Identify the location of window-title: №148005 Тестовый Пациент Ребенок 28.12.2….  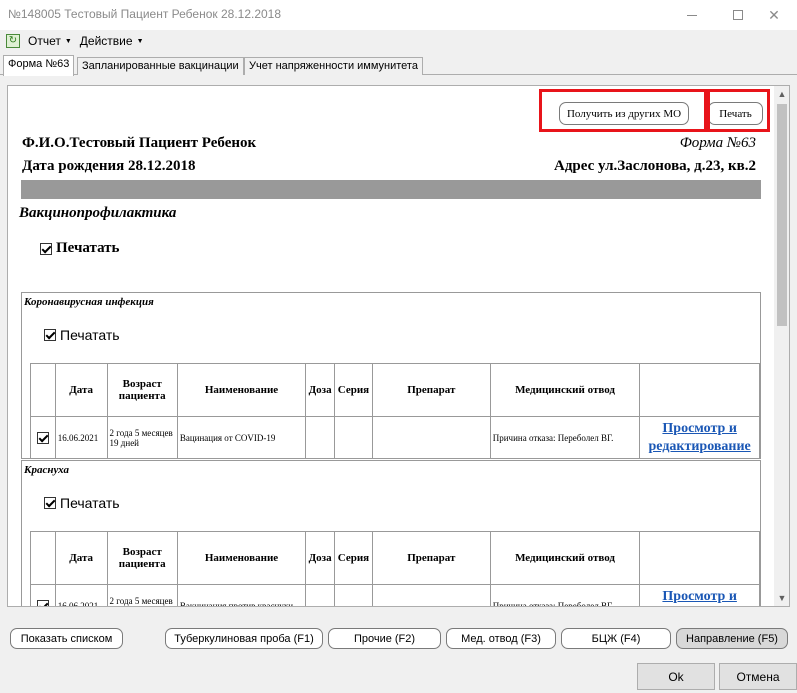
(145, 14).